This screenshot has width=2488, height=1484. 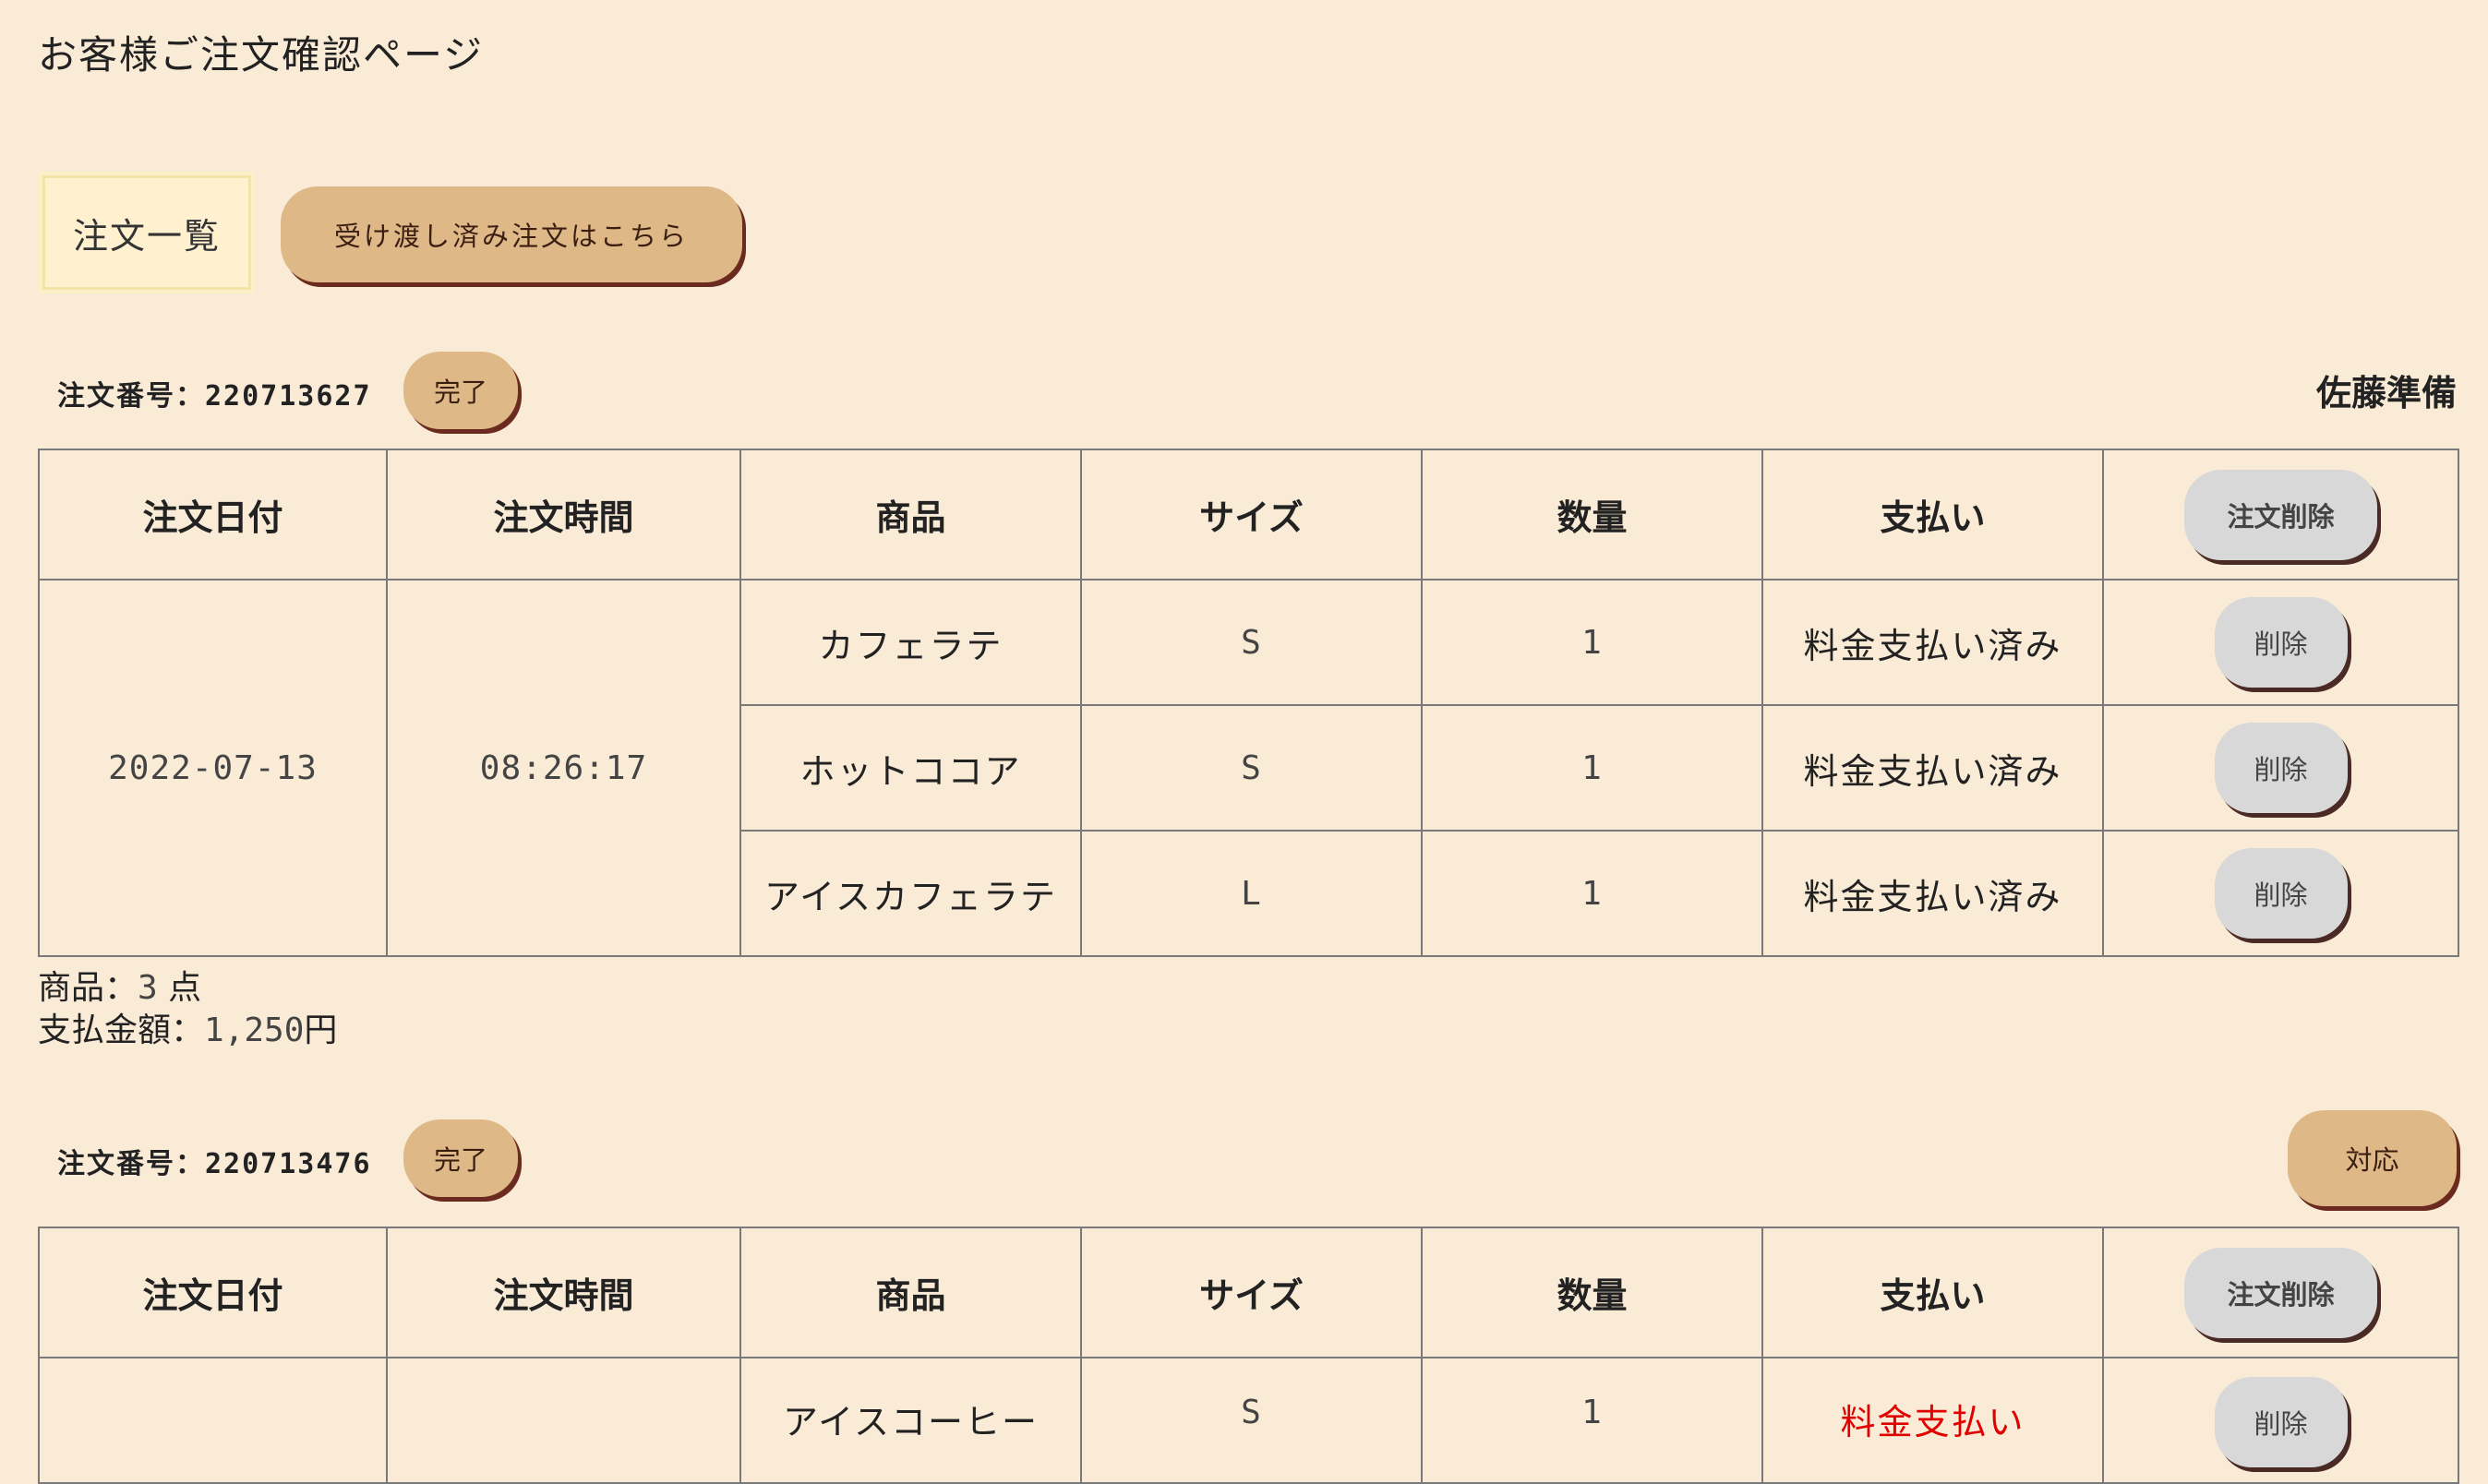 I want to click on order-date, so click(x=213, y=1420).